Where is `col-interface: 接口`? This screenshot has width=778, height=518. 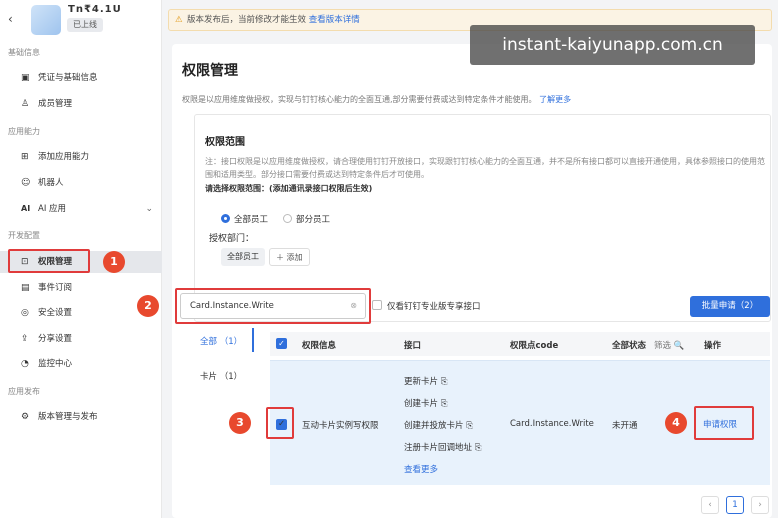
col-interface: 接口 is located at coordinates (413, 346).